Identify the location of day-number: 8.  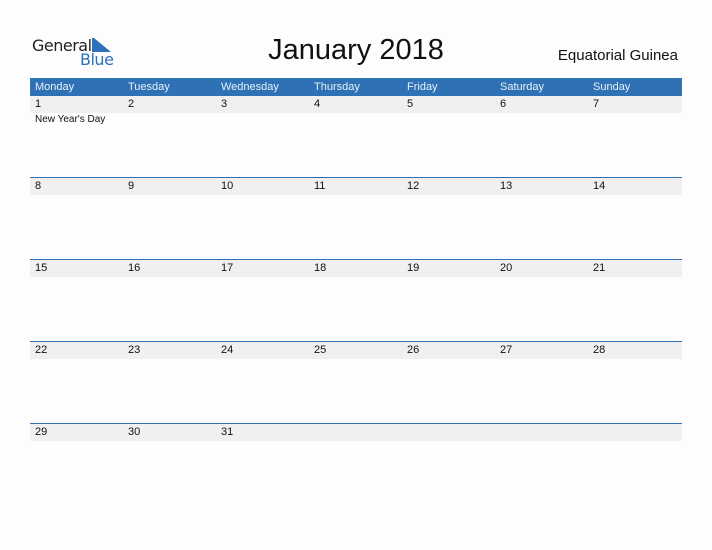
(38, 186).